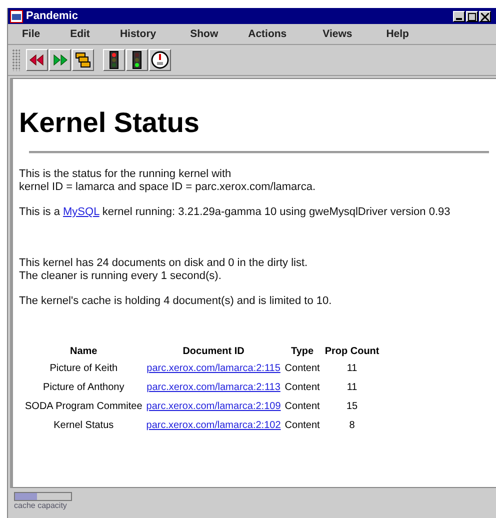 The height and width of the screenshot is (518, 496). What do you see at coordinates (31, 34) in the screenshot?
I see `menu-item: File` at bounding box center [31, 34].